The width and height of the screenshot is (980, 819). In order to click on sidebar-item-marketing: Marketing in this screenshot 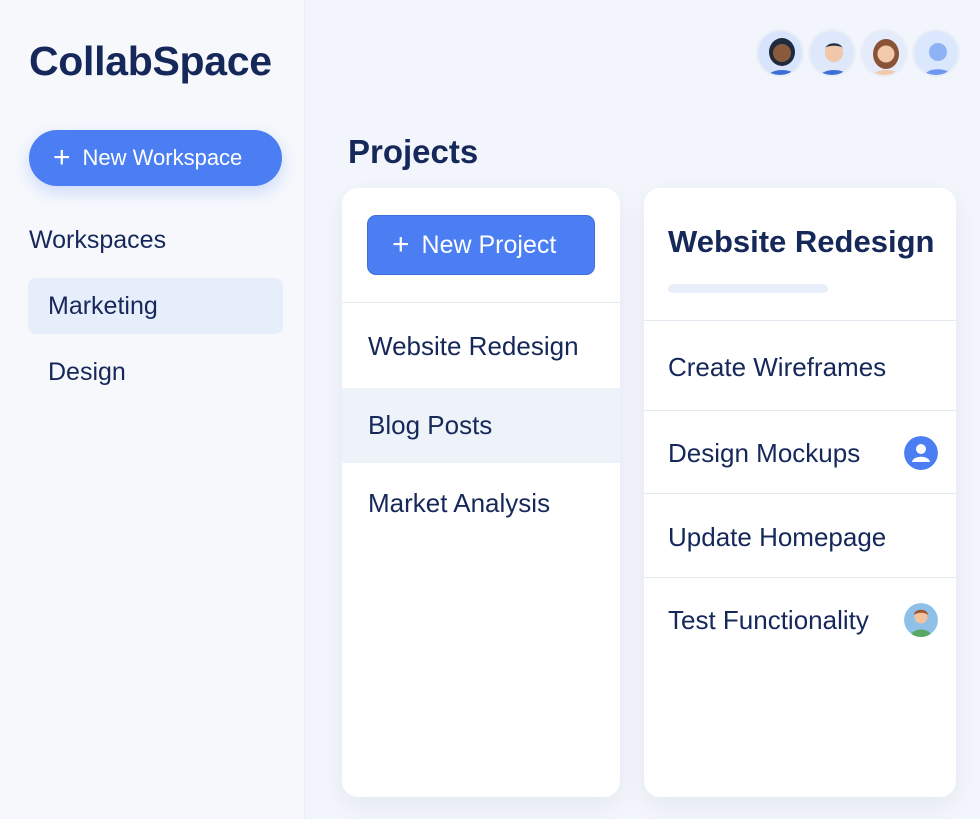, I will do `click(155, 306)`.